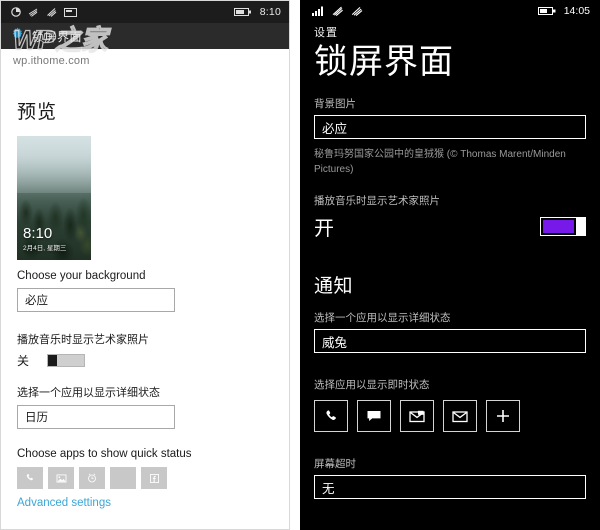  What do you see at coordinates (54, 165) in the screenshot?
I see `preview-mist` at bounding box center [54, 165].